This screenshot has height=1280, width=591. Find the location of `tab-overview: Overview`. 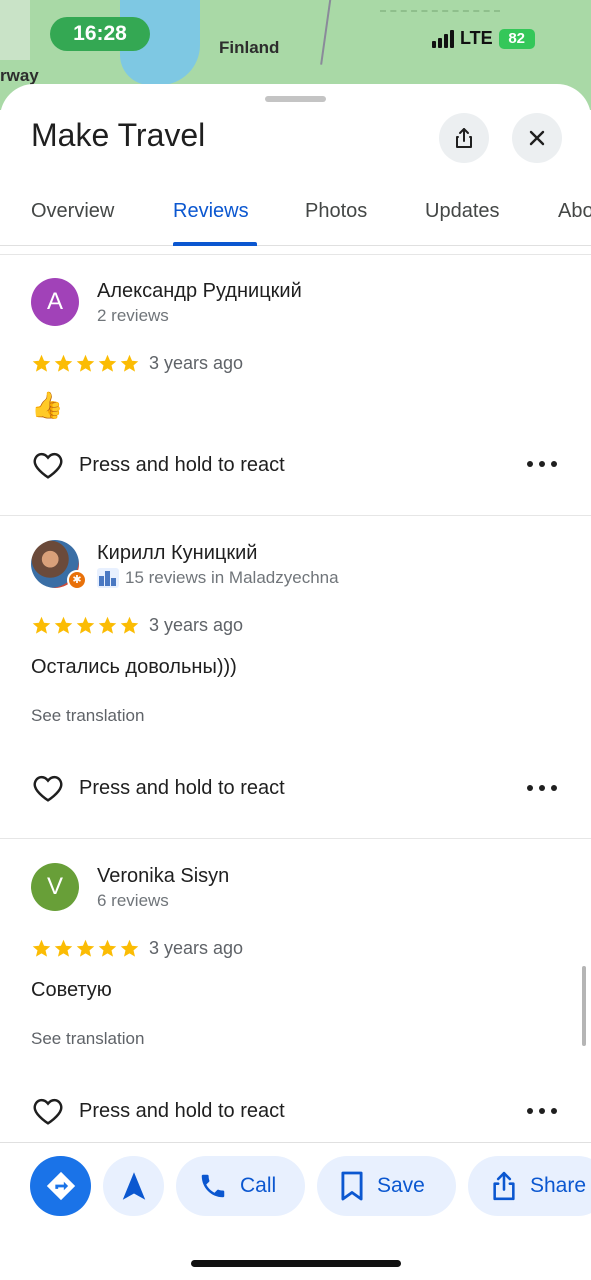

tab-overview: Overview is located at coordinates (72, 211).